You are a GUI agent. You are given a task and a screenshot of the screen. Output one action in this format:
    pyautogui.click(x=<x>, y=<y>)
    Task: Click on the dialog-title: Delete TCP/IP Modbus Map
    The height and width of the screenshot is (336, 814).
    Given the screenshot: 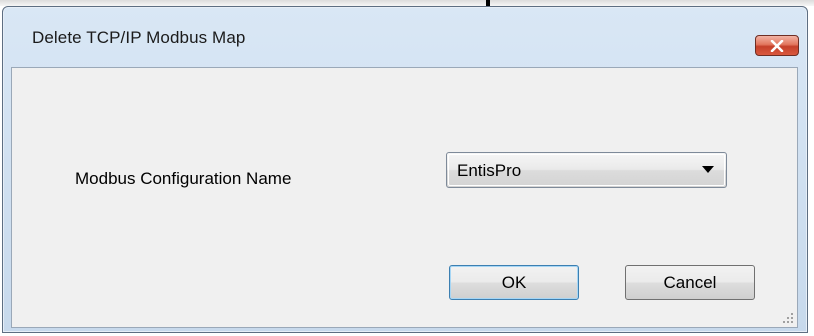 What is the action you would take?
    pyautogui.click(x=139, y=37)
    